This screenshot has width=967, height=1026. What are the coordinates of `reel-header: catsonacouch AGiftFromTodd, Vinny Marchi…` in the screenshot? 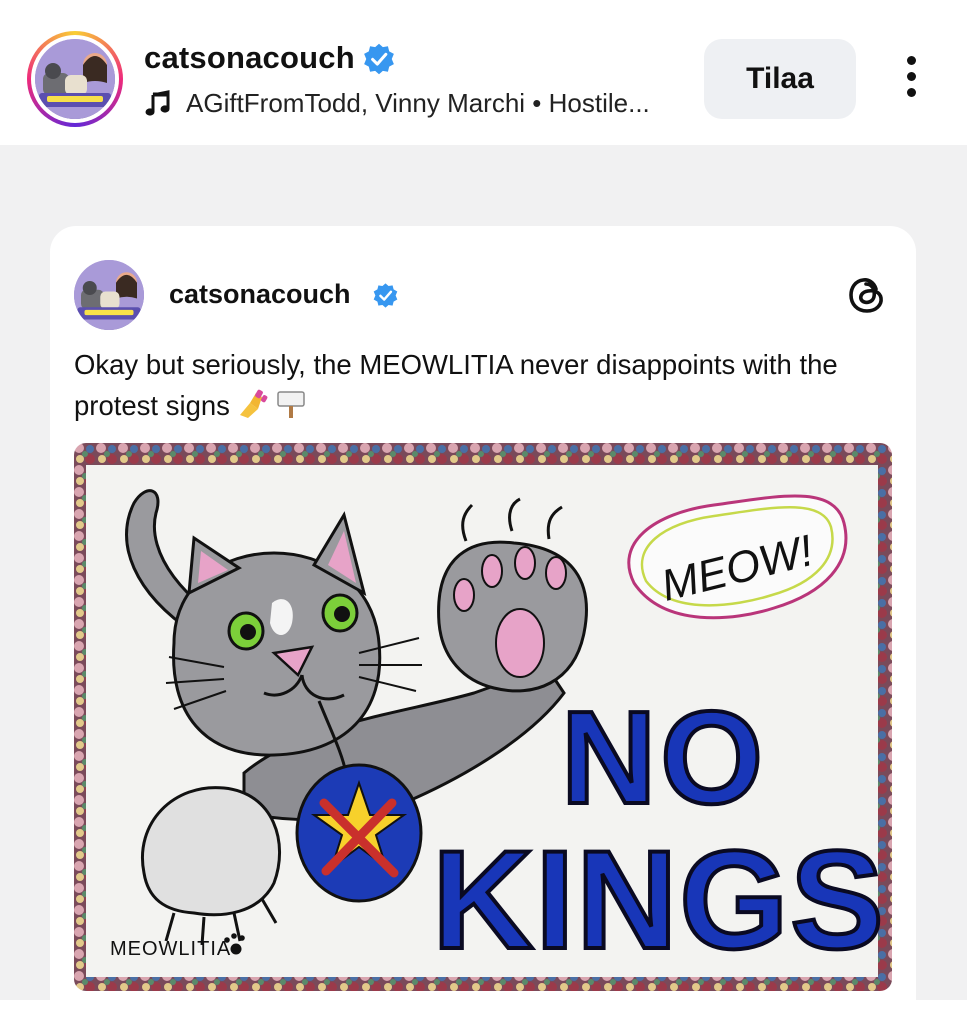 It's located at (483, 72).